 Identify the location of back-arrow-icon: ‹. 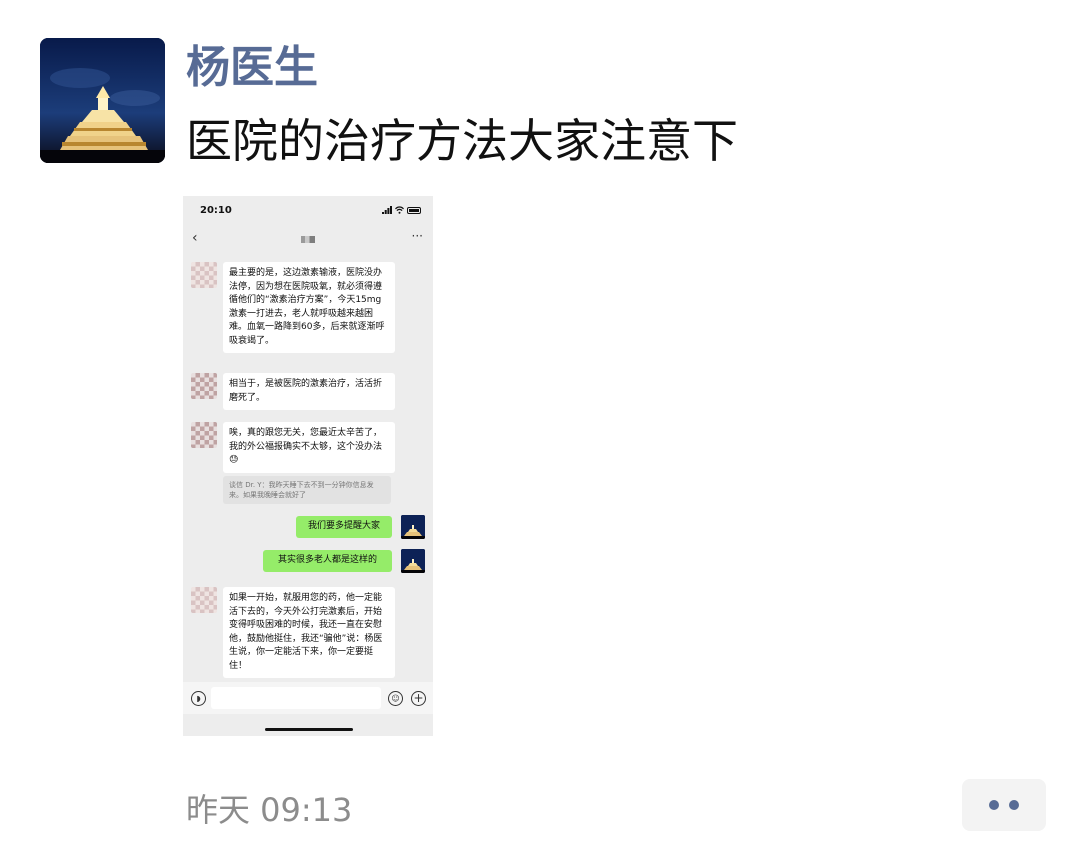
(195, 238).